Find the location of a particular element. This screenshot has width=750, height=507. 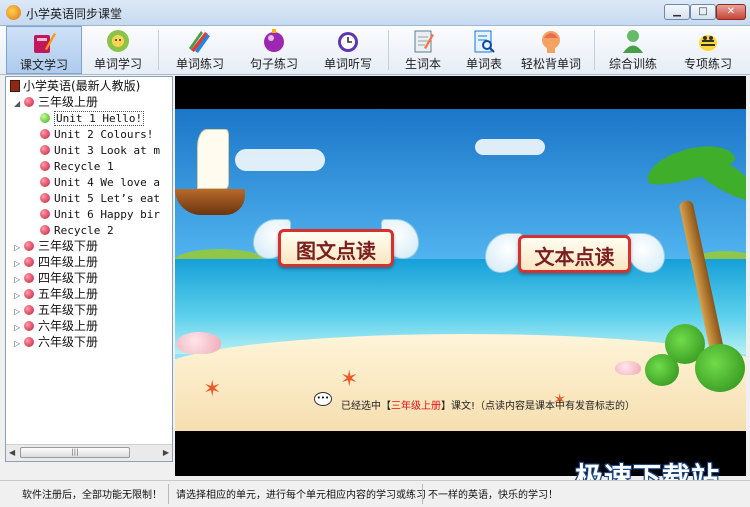

purple-orb-icon is located at coordinates (274, 40).